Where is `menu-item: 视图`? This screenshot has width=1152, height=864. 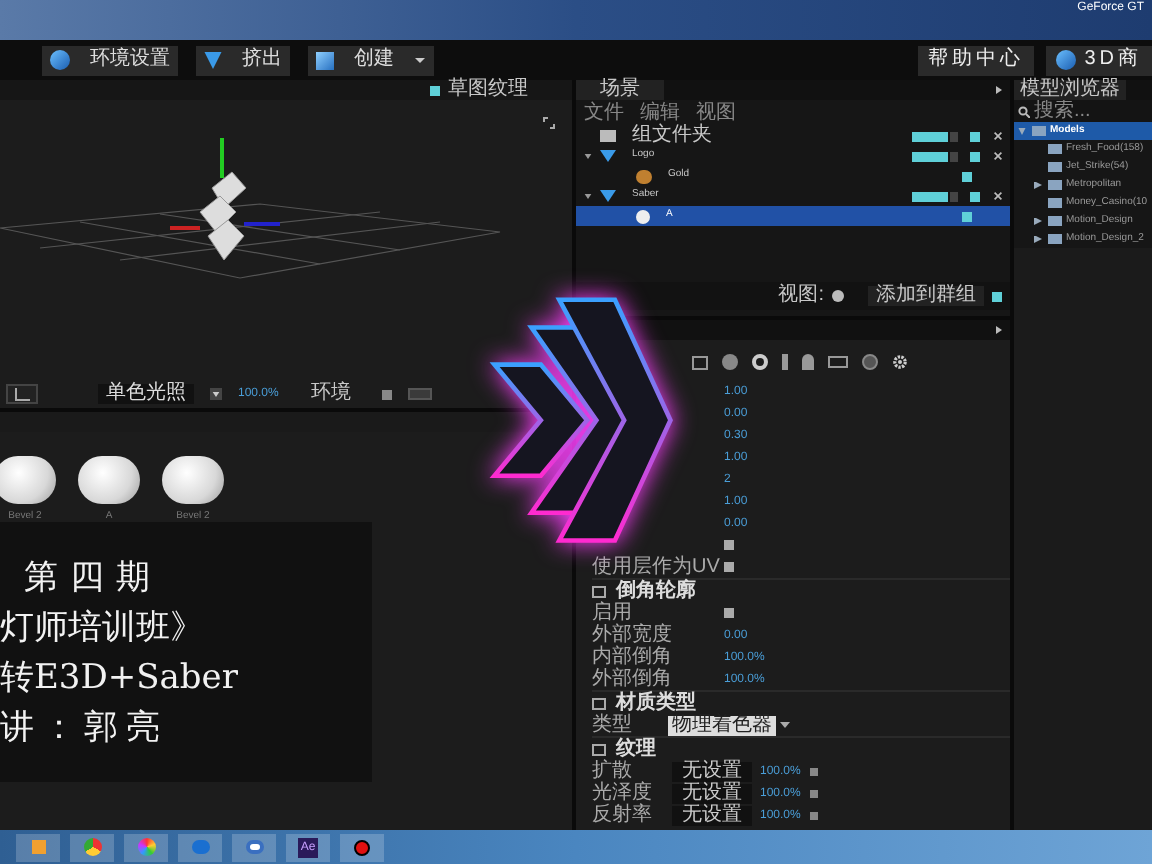 menu-item: 视图 is located at coordinates (716, 113).